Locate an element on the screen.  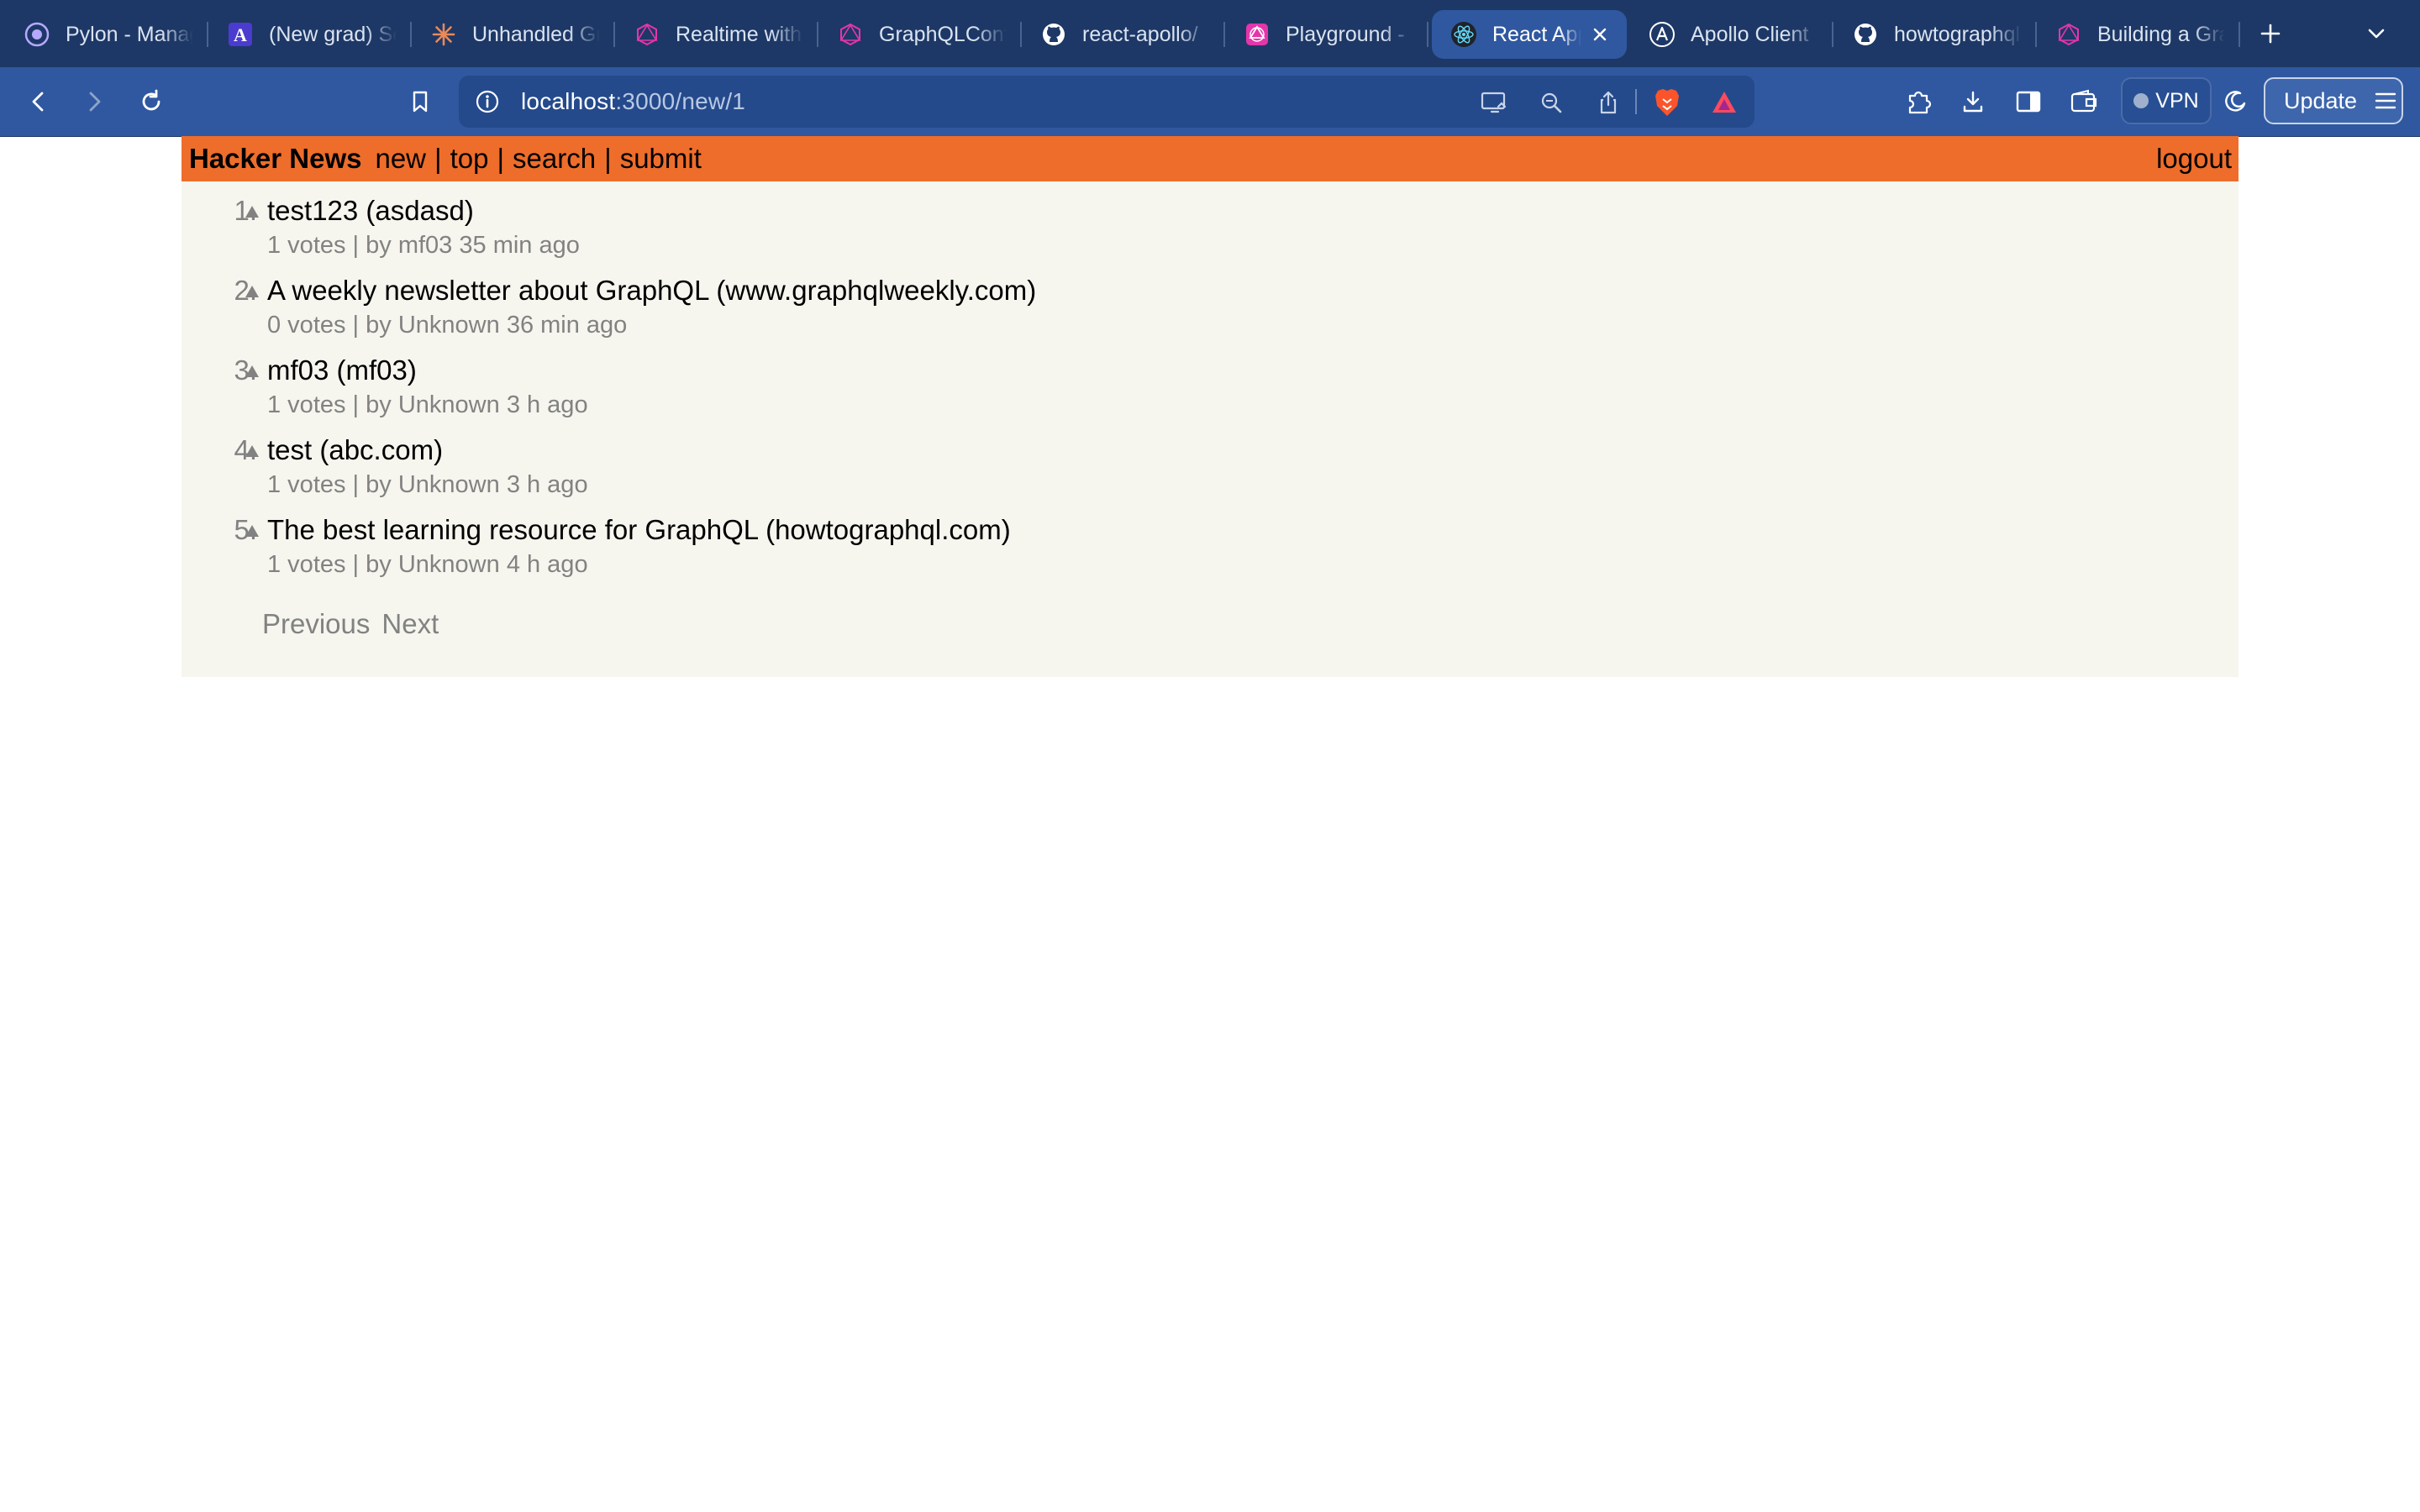
tab-pylon: Pylon - Manage is located at coordinates (107, 34).